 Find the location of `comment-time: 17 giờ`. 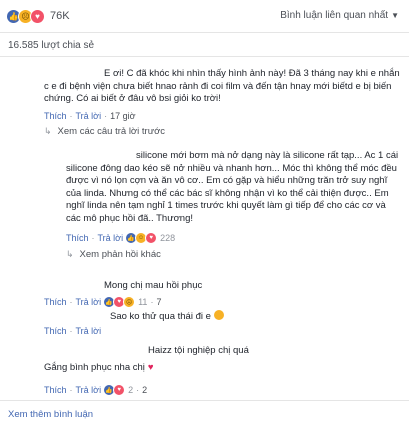

comment-time: 17 giờ is located at coordinates (122, 116).